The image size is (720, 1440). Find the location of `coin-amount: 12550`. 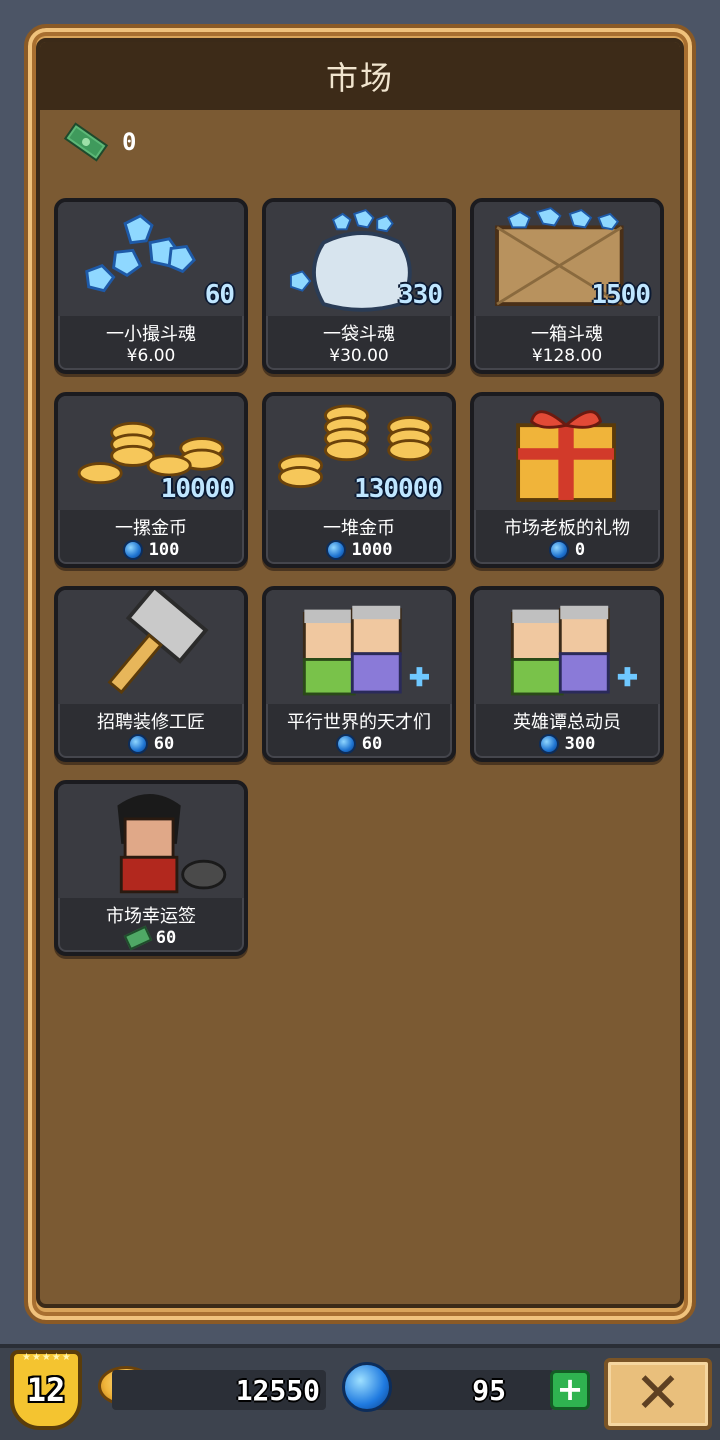

coin-amount: 12550 is located at coordinates (277, 1390).